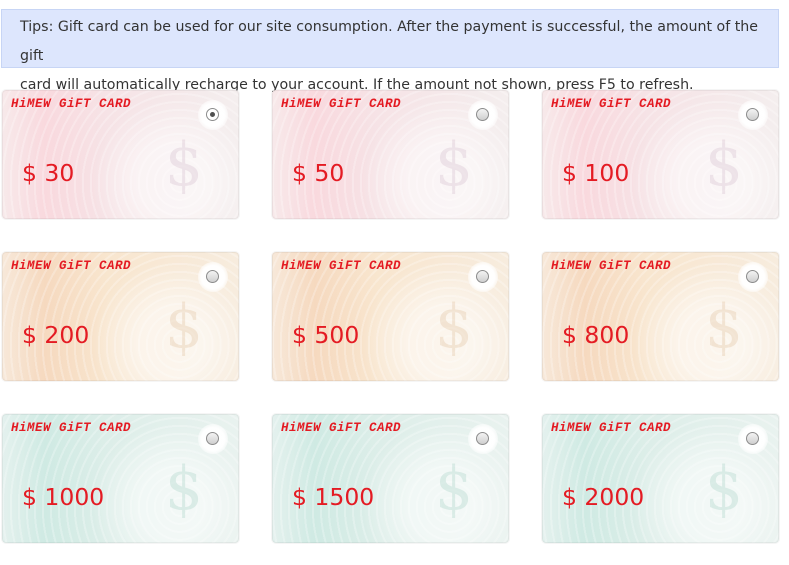  What do you see at coordinates (603, 497) in the screenshot?
I see `card-amount: $ 2000` at bounding box center [603, 497].